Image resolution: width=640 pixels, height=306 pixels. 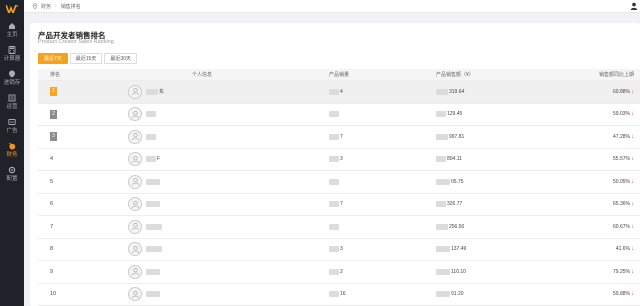 I want to click on cell-yoy-ratio: 55.57% ↓, so click(x=617, y=159).